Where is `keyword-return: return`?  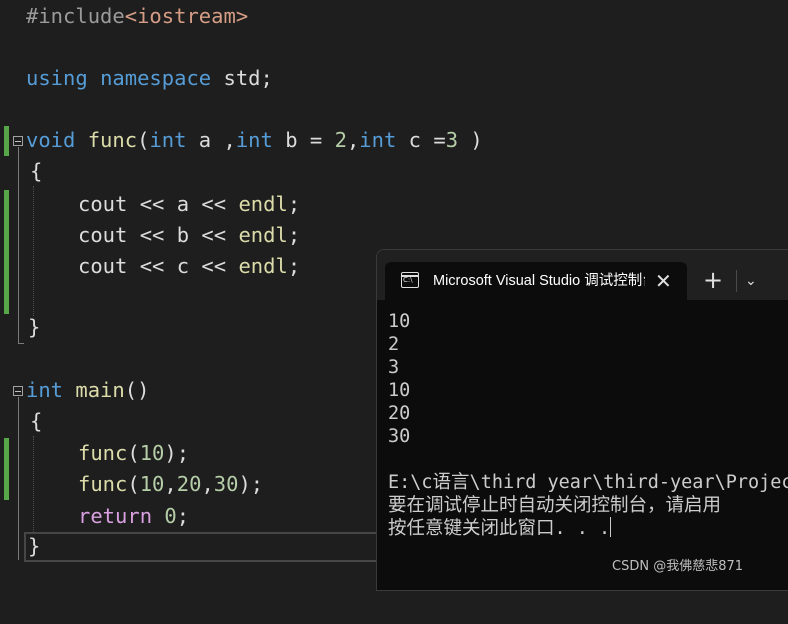 keyword-return: return is located at coordinates (115, 516).